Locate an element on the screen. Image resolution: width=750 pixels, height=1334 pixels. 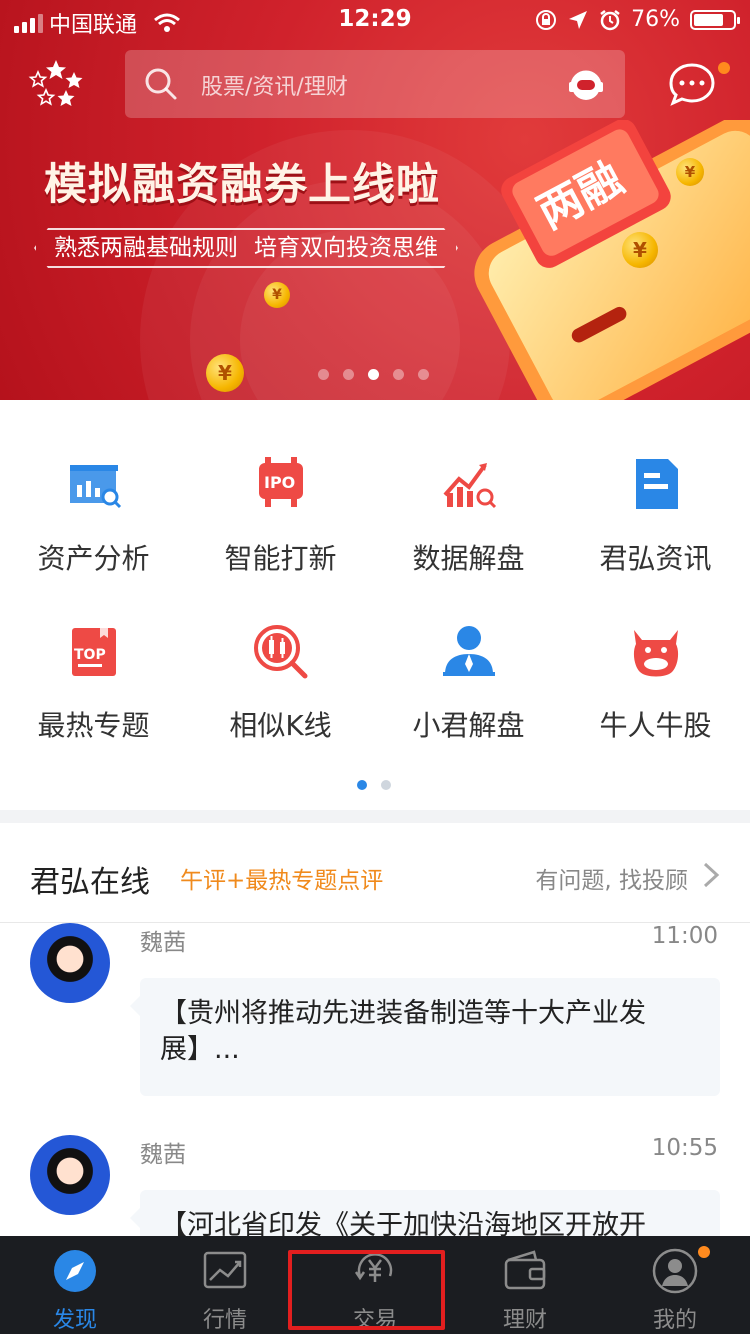
phone-illustration: 两融 is located at coordinates (612, 260).